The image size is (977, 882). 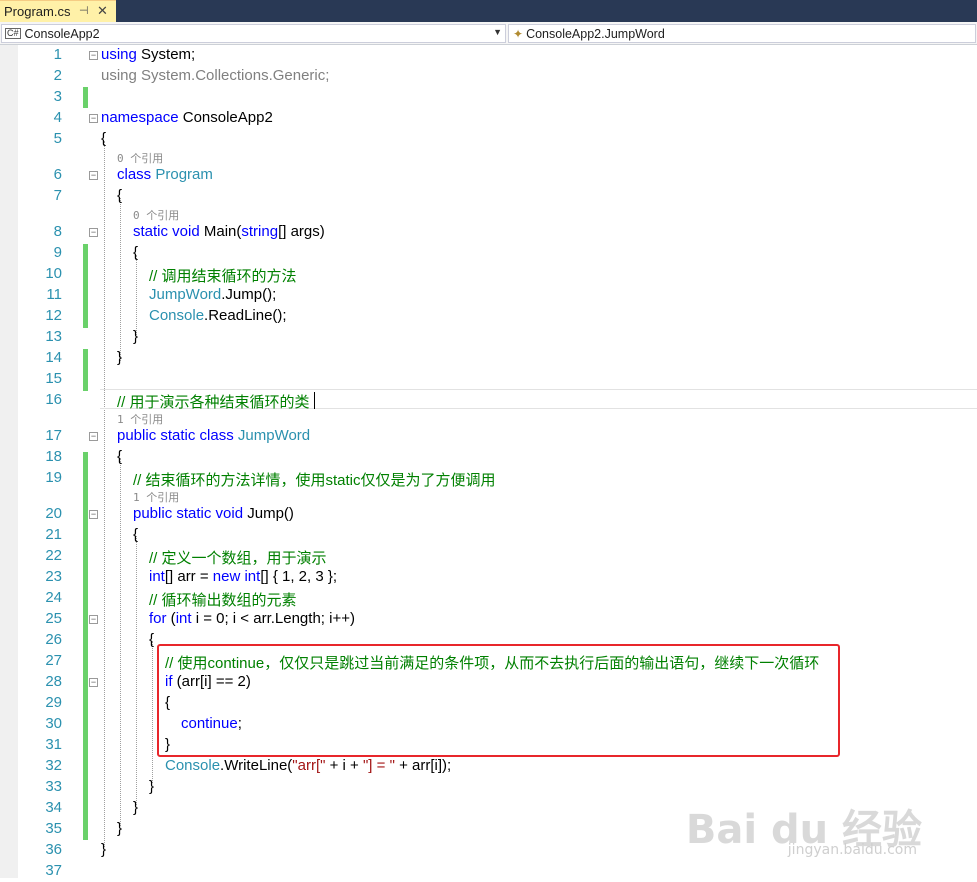 I want to click on highlight-annotation-box, so click(x=498, y=700).